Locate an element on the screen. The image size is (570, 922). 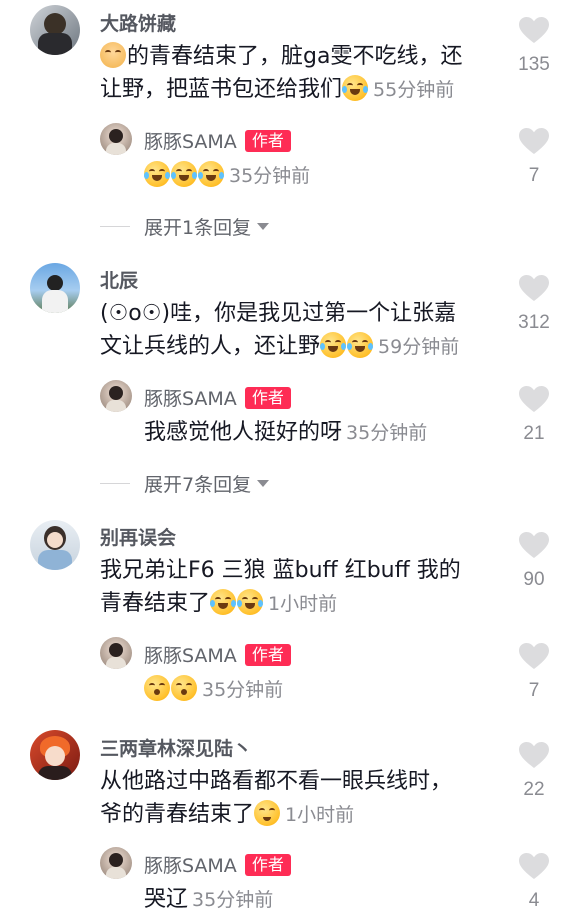
commenter-name: 北辰 is located at coordinates (119, 279).